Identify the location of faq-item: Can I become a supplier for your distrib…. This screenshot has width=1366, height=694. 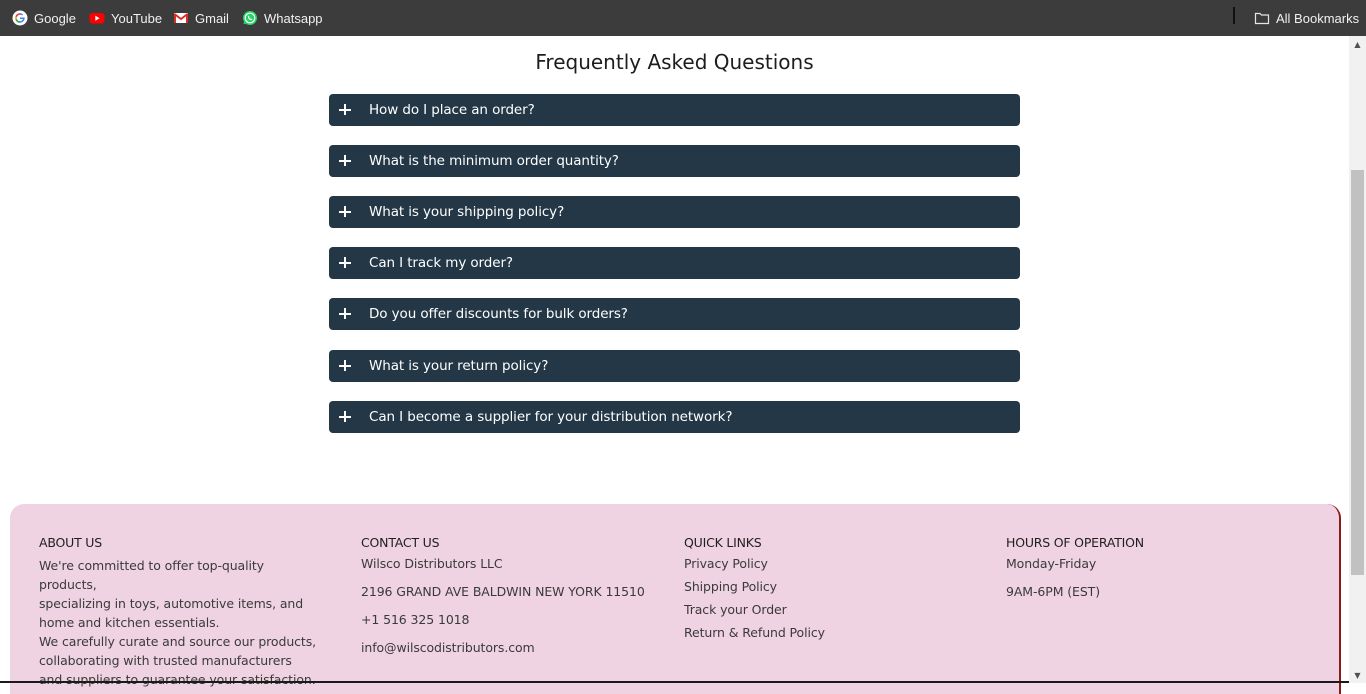
(674, 417).